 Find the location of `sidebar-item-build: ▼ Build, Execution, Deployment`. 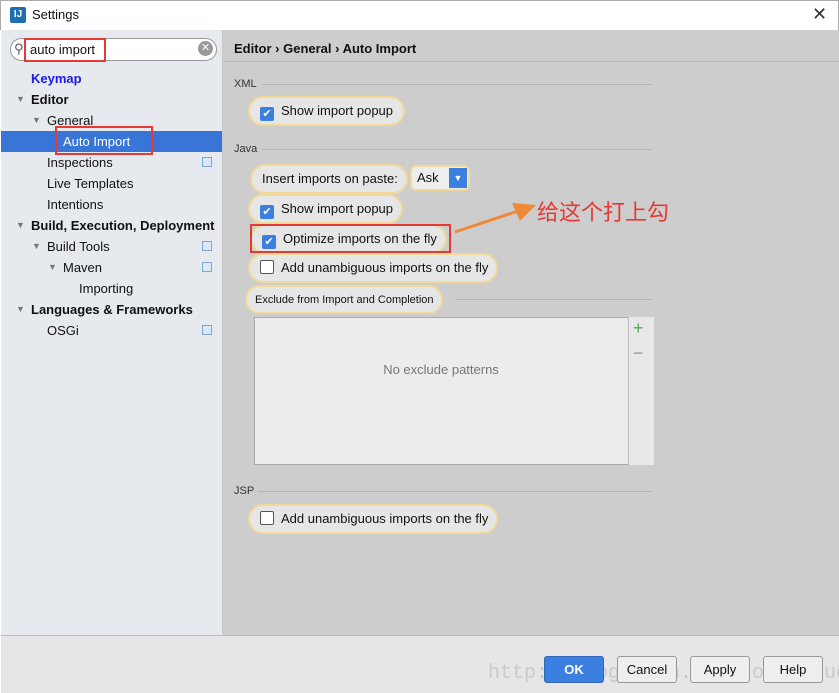

sidebar-item-build: ▼ Build, Execution, Deployment is located at coordinates (111, 225).